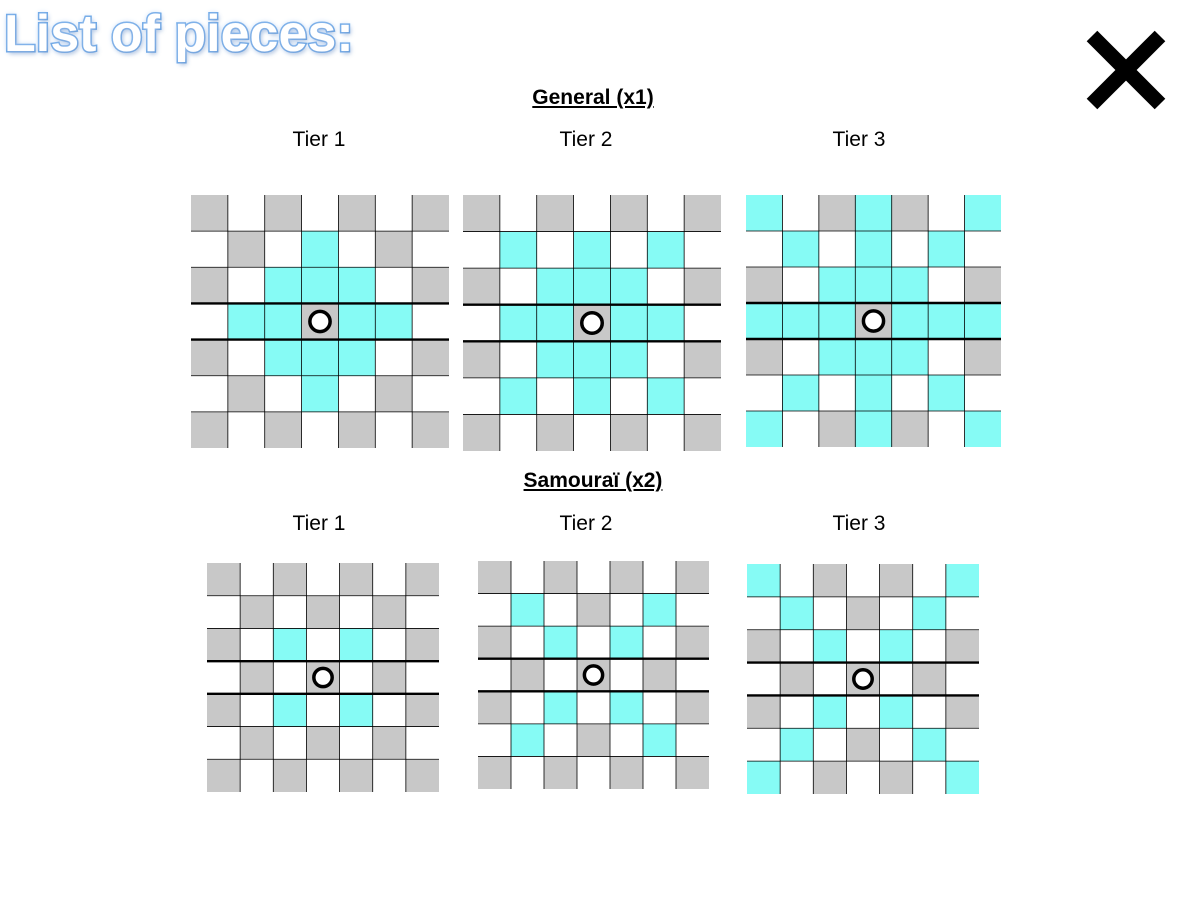  Describe the element at coordinates (319, 139) in the screenshot. I see `general-tier-1-label: Tier 1` at that location.